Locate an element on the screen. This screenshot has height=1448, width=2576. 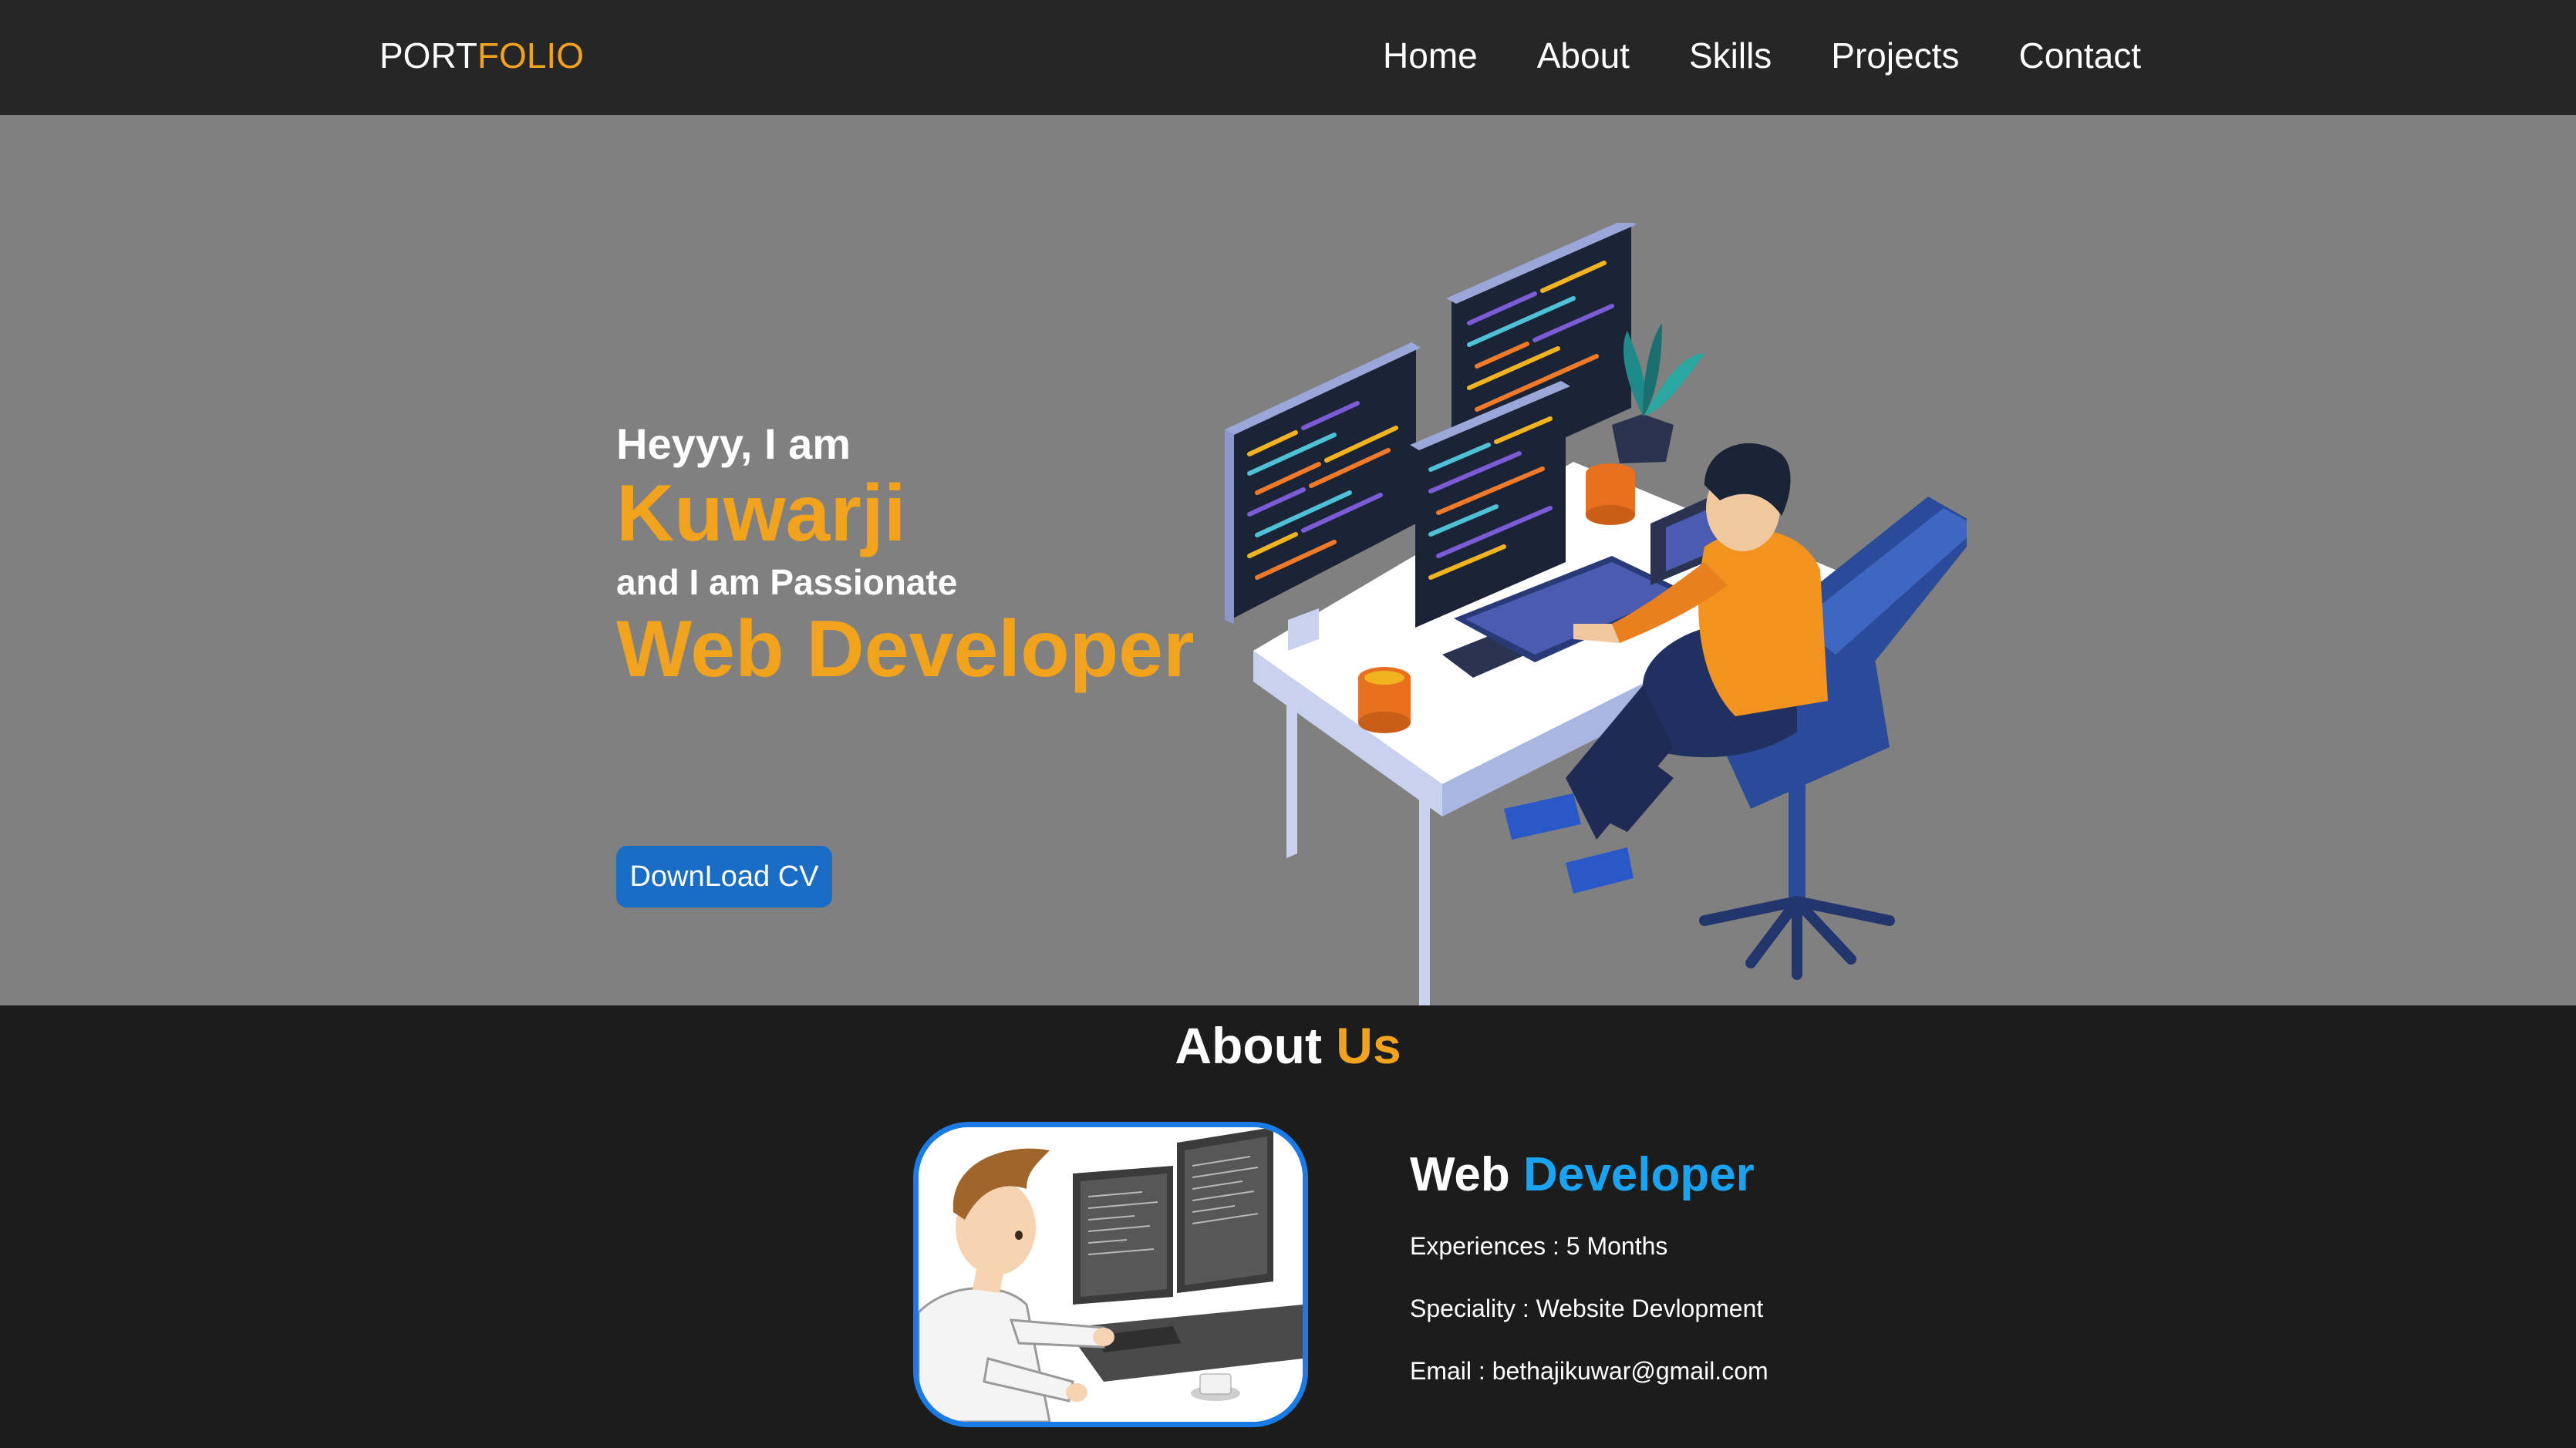
email-value: bethajikuwar@gmail.com is located at coordinates (1630, 1371).